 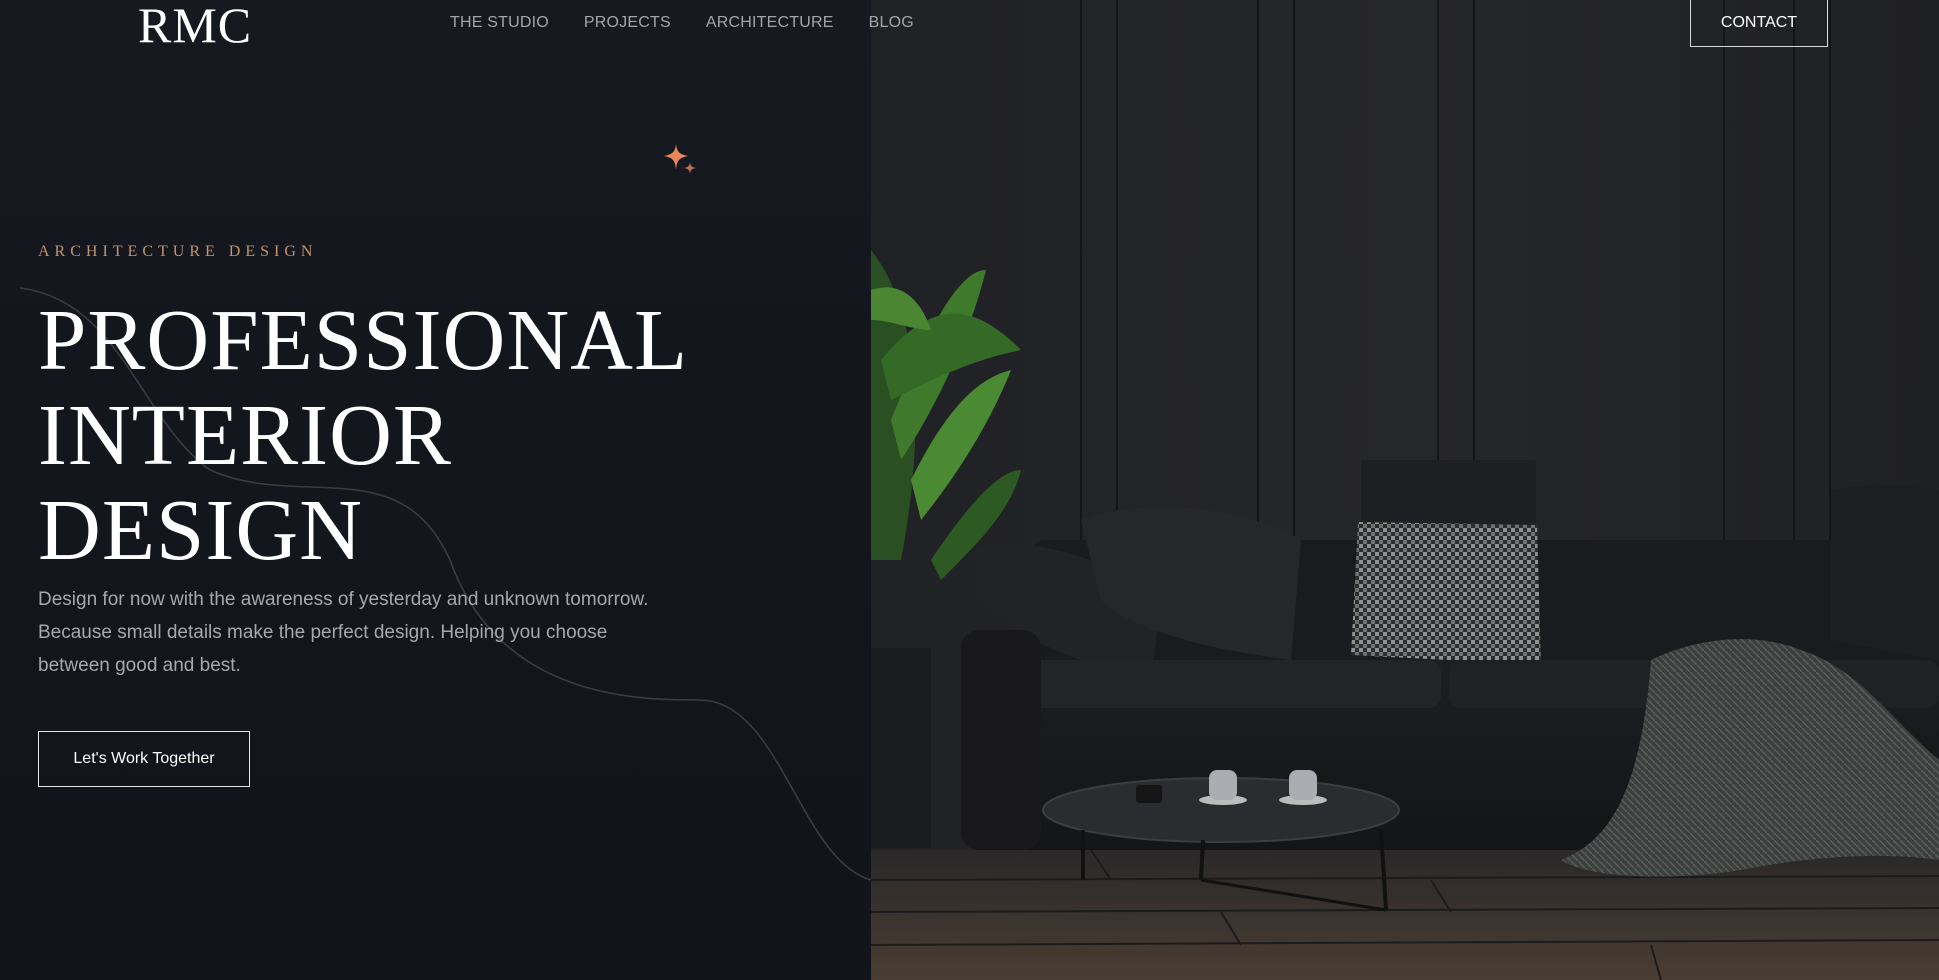 I want to click on hero-title: PROFESSIONAL INTERIOR DESIGN, so click(x=363, y=434).